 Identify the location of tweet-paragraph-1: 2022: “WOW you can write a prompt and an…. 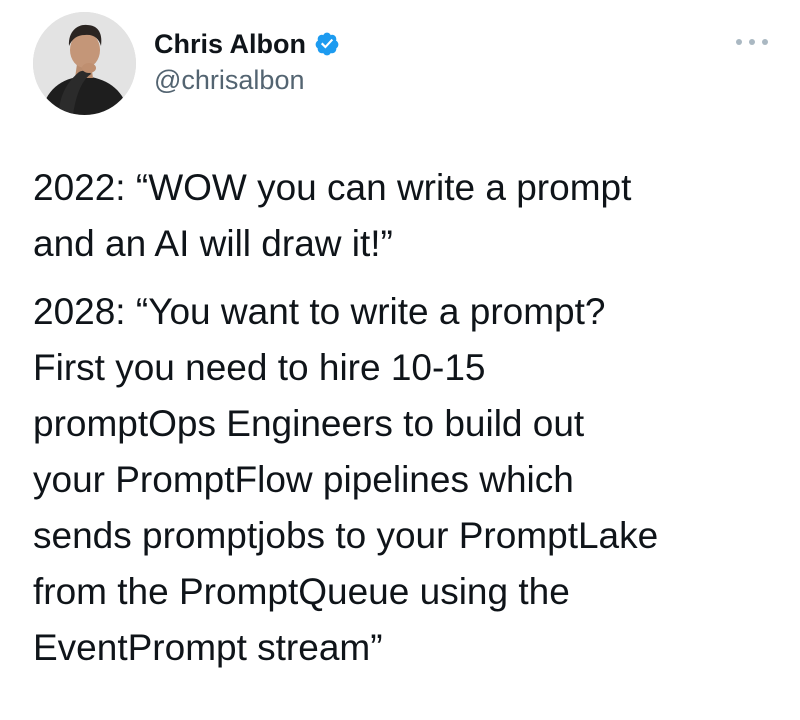
(332, 215).